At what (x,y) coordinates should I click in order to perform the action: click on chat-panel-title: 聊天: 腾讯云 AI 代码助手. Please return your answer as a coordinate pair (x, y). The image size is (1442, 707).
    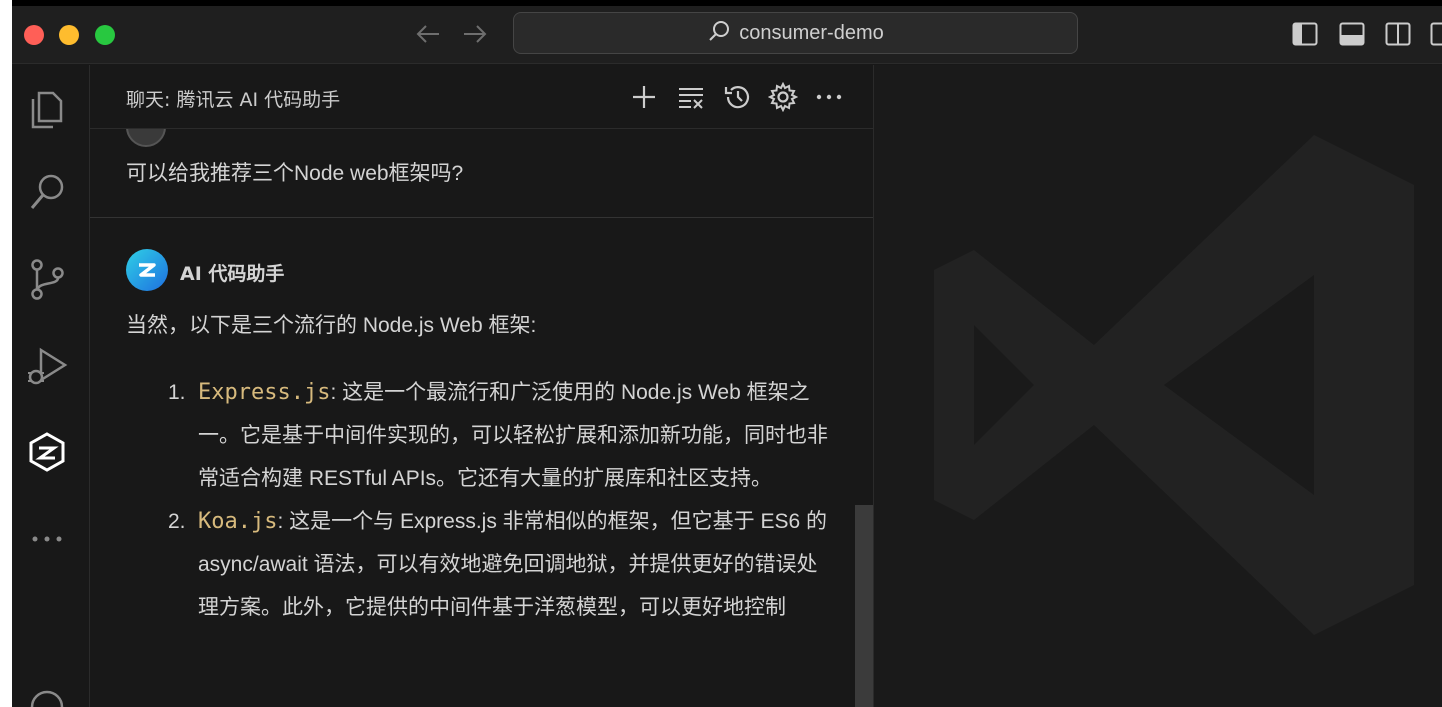
    Looking at the image, I should click on (233, 100).